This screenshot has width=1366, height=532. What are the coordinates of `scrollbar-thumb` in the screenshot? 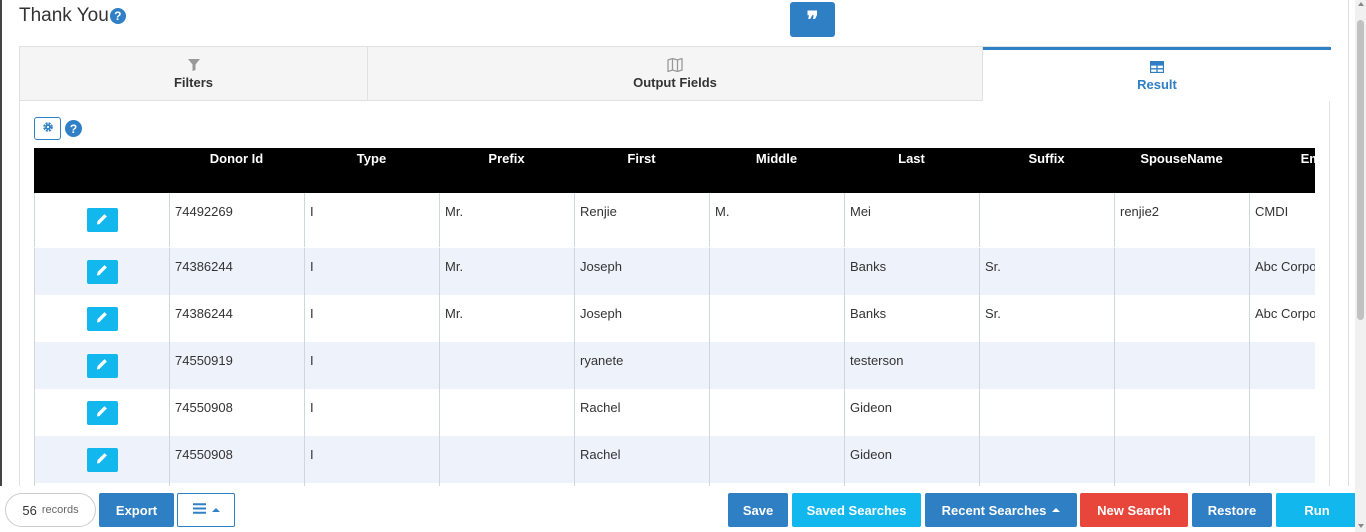 It's located at (1360, 170).